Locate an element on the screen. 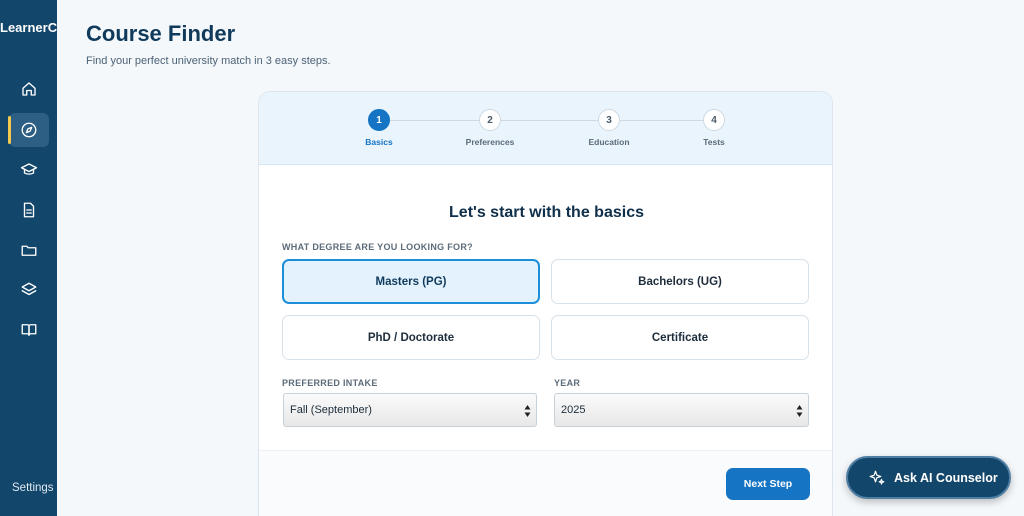  step-number: 1 is located at coordinates (379, 120).